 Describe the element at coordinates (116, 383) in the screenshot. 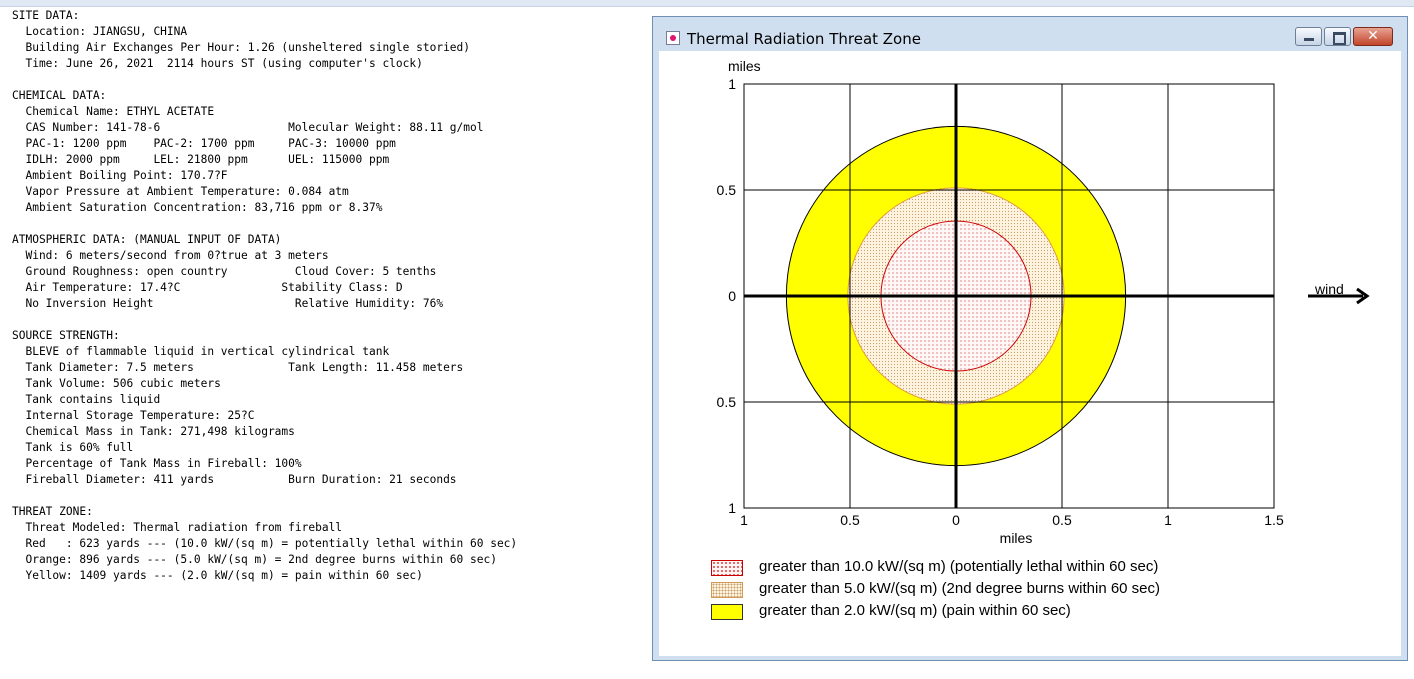

I see `report-line: Tank Volume: 506 cubic meters` at that location.